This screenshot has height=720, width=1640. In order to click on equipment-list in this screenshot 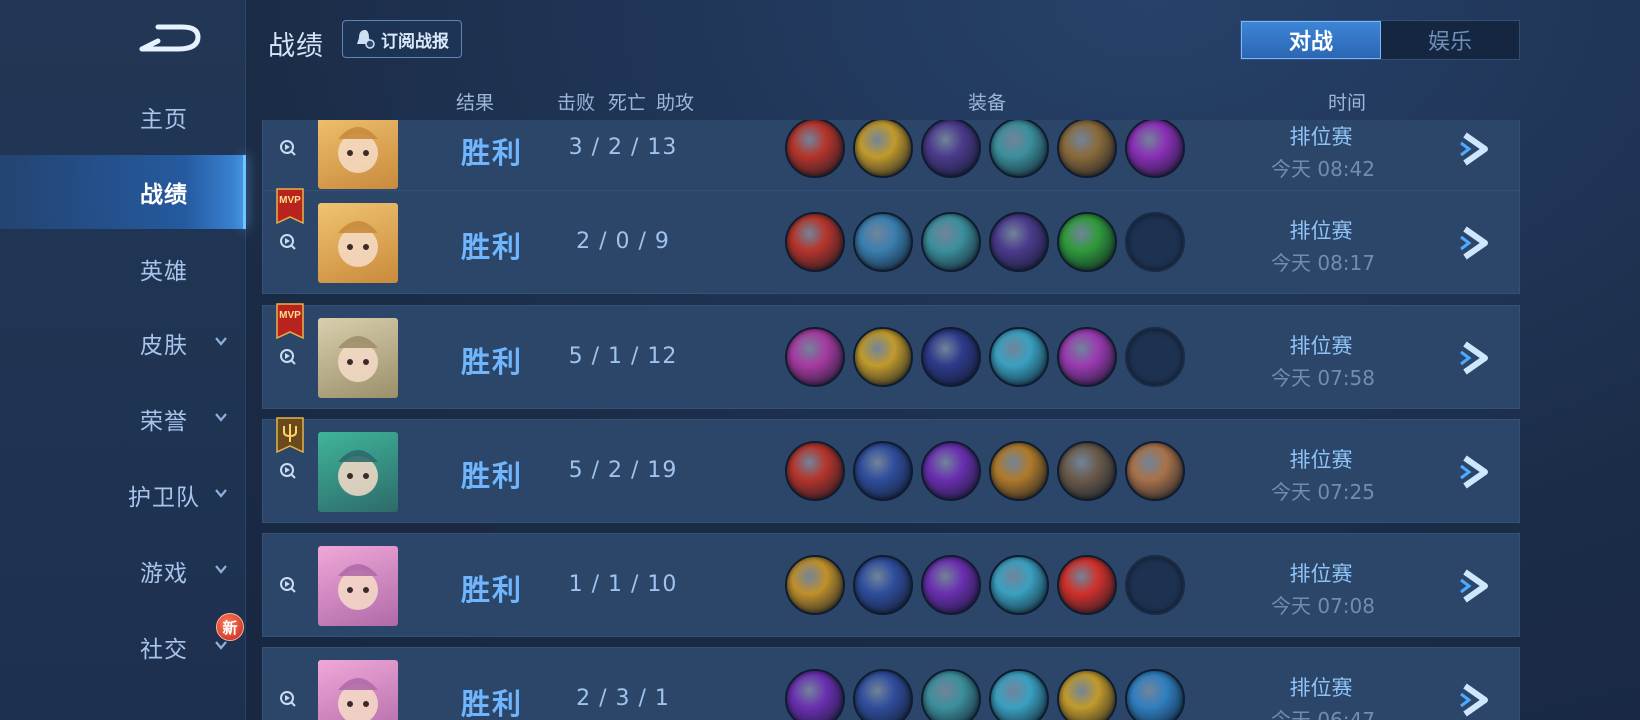, I will do `click(985, 694)`.